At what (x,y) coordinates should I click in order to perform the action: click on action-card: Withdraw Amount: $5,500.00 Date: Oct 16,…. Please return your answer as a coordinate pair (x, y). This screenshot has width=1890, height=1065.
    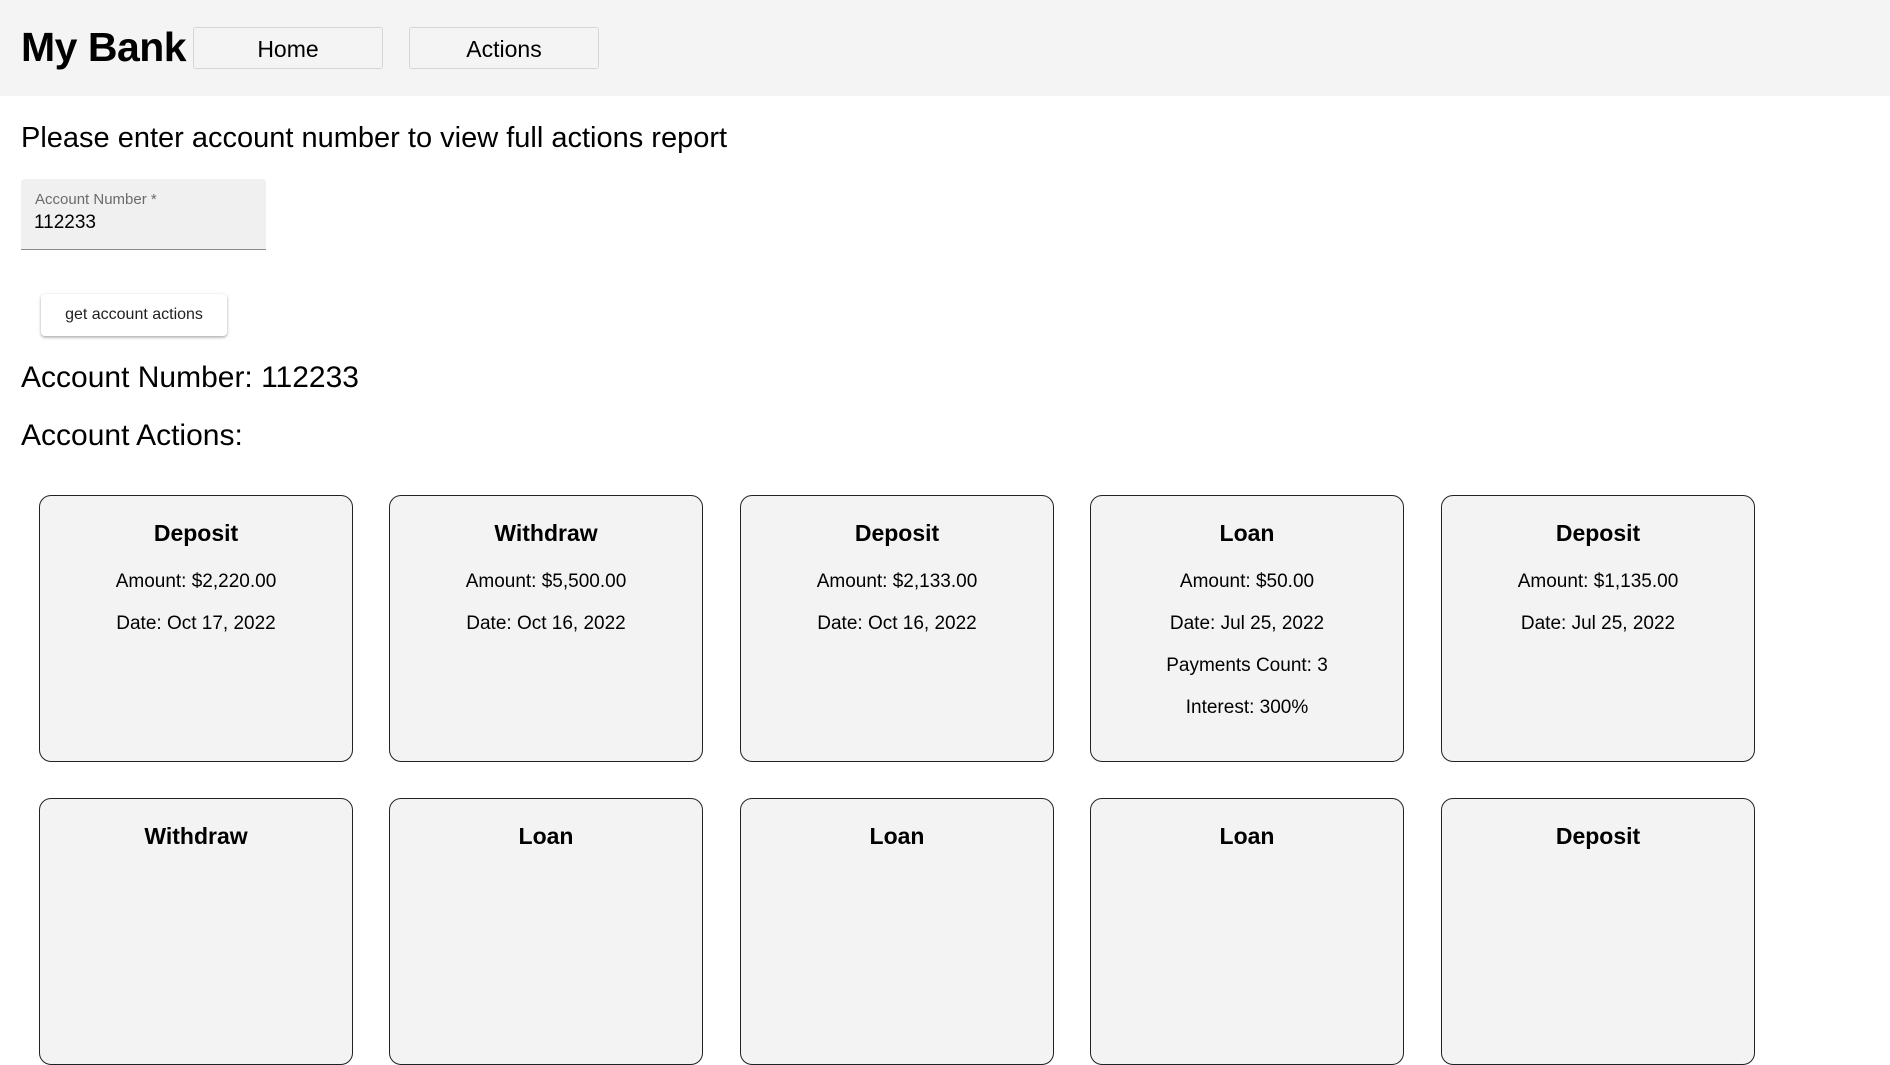
    Looking at the image, I should click on (546, 628).